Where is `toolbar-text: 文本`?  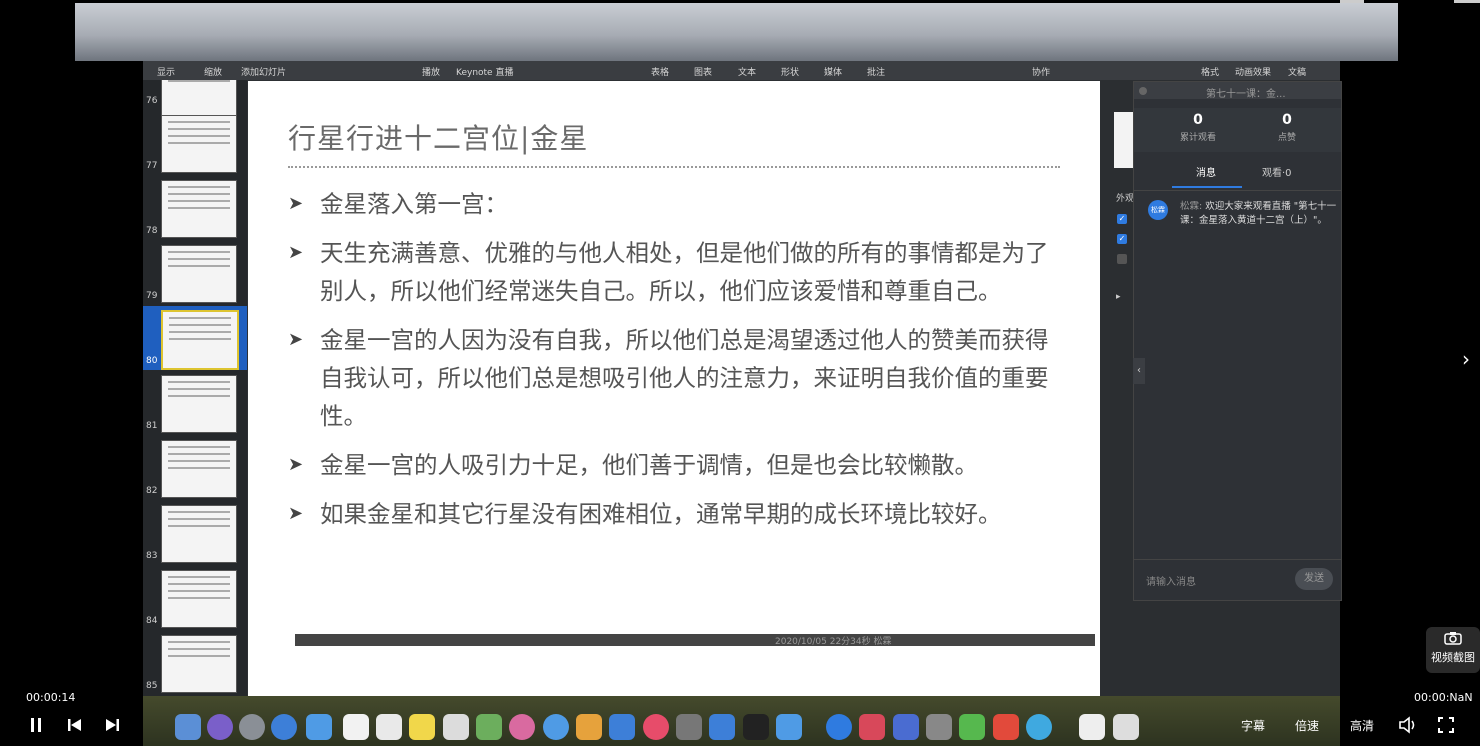 toolbar-text: 文本 is located at coordinates (747, 73).